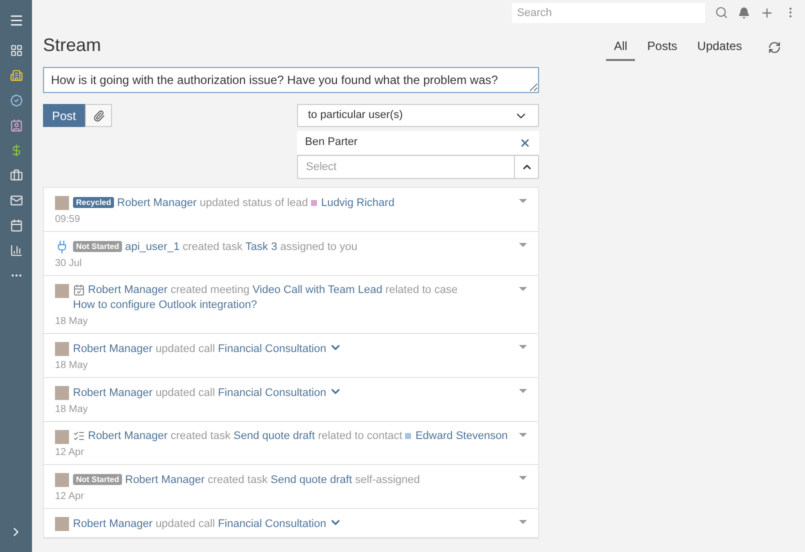 The image size is (805, 552). Describe the element at coordinates (79, 290) in the screenshot. I see `calendar-check-icon` at that location.